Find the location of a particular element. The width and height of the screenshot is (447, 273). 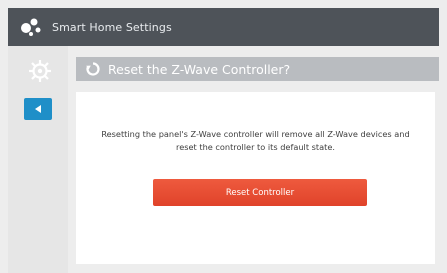

top-bar: Smart Home Settings is located at coordinates (223, 27).